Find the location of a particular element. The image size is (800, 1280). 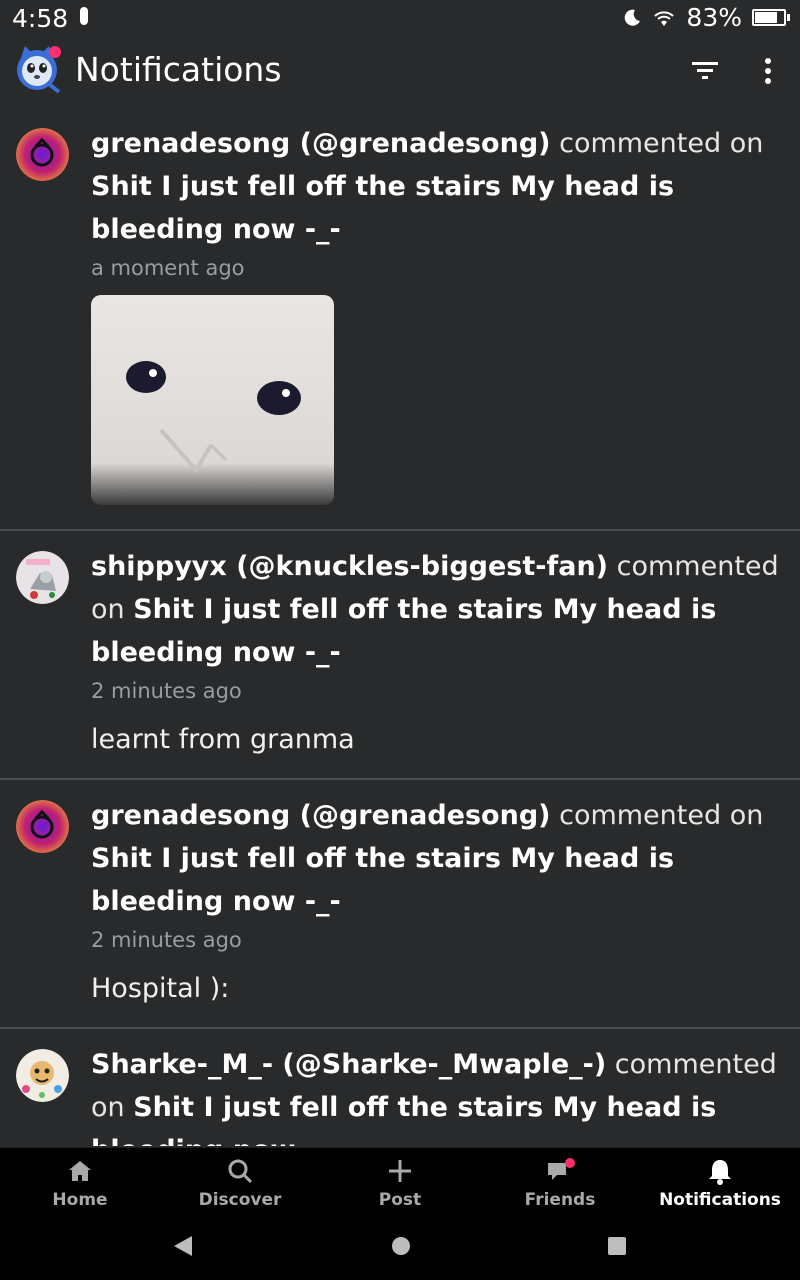

home-circle-icon is located at coordinates (401, 1246).